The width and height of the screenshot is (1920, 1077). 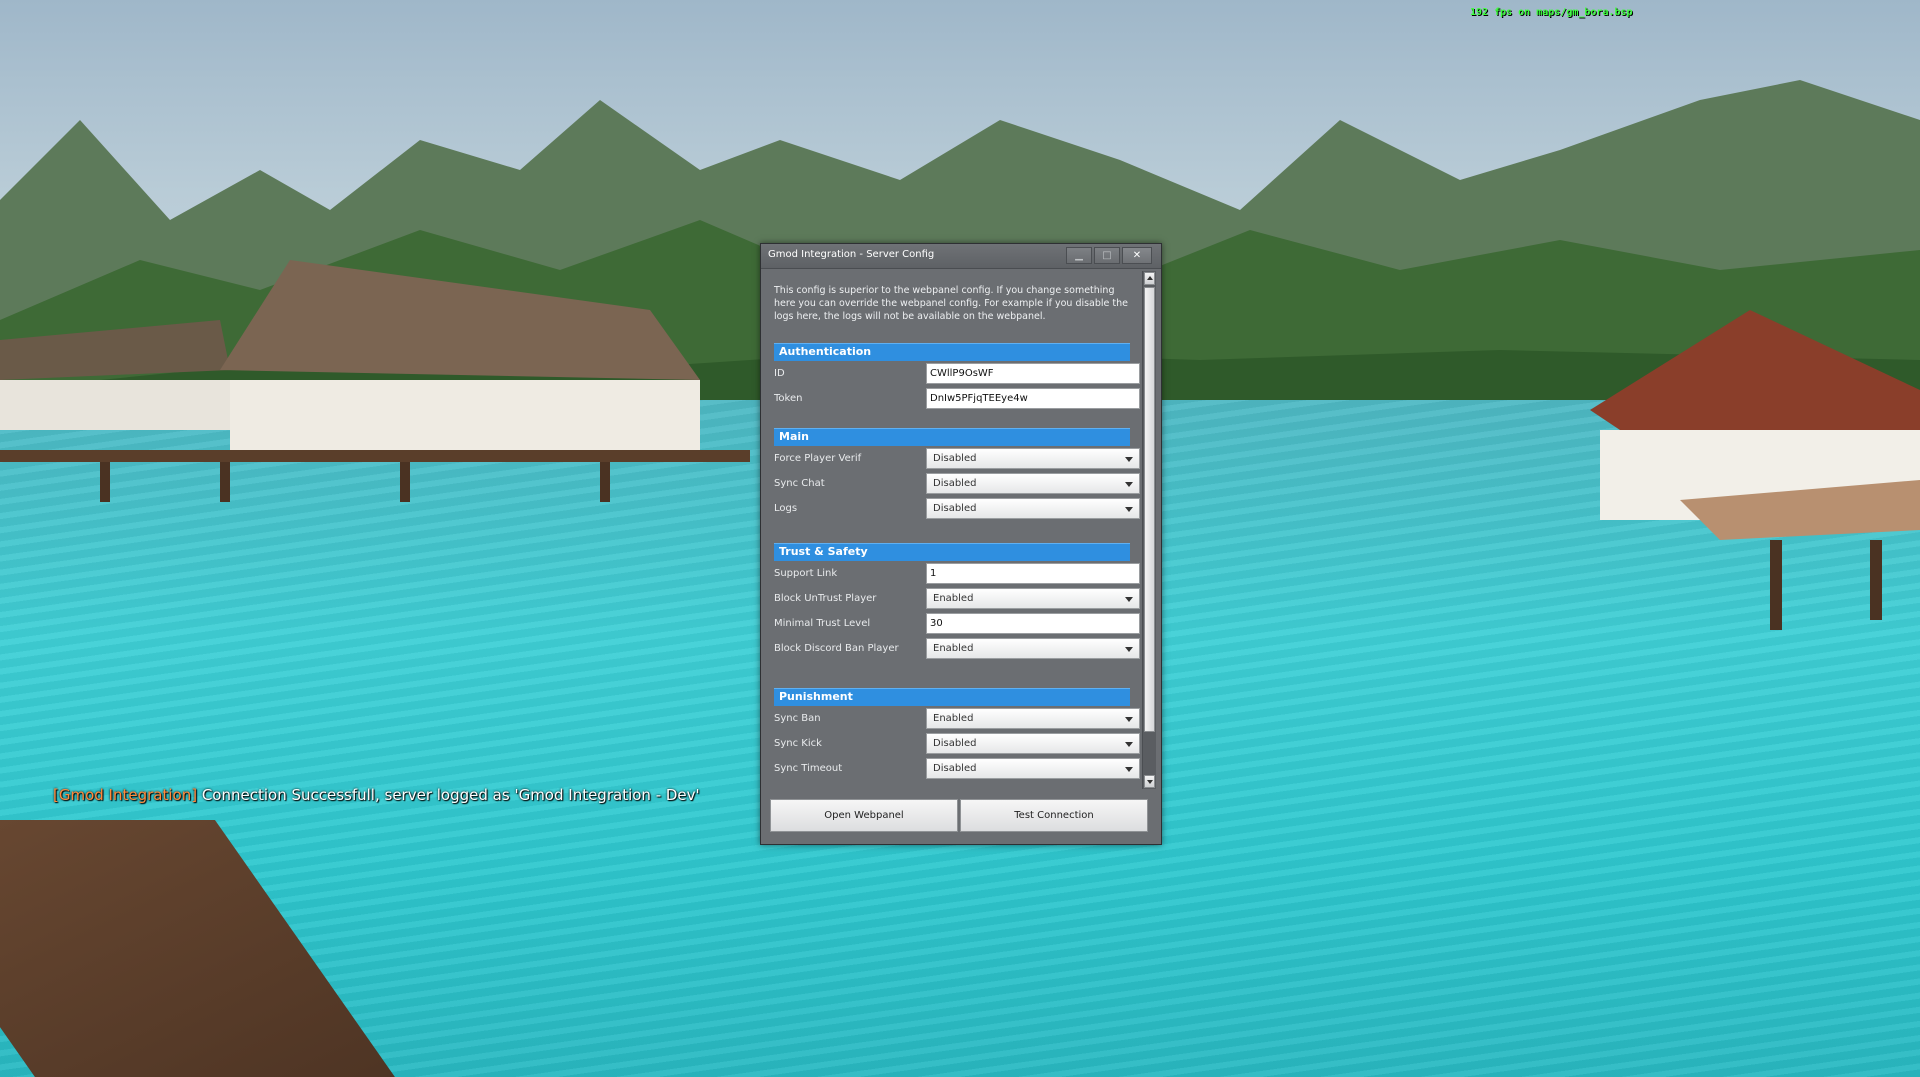 I want to click on maximize-icon: □, so click(x=1107, y=255).